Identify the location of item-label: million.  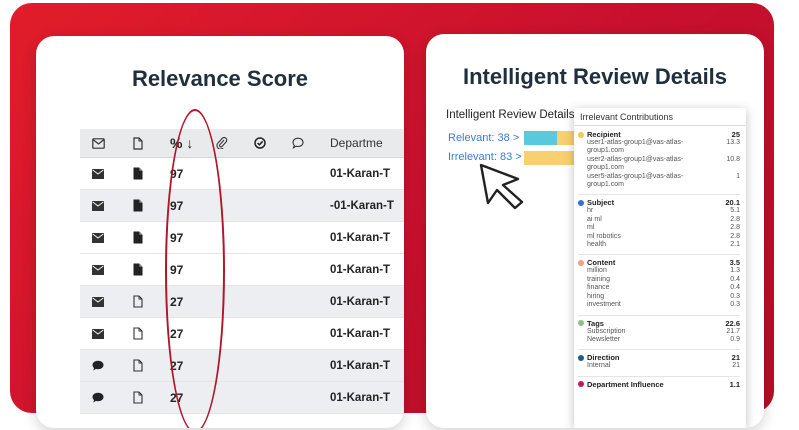
(597, 271).